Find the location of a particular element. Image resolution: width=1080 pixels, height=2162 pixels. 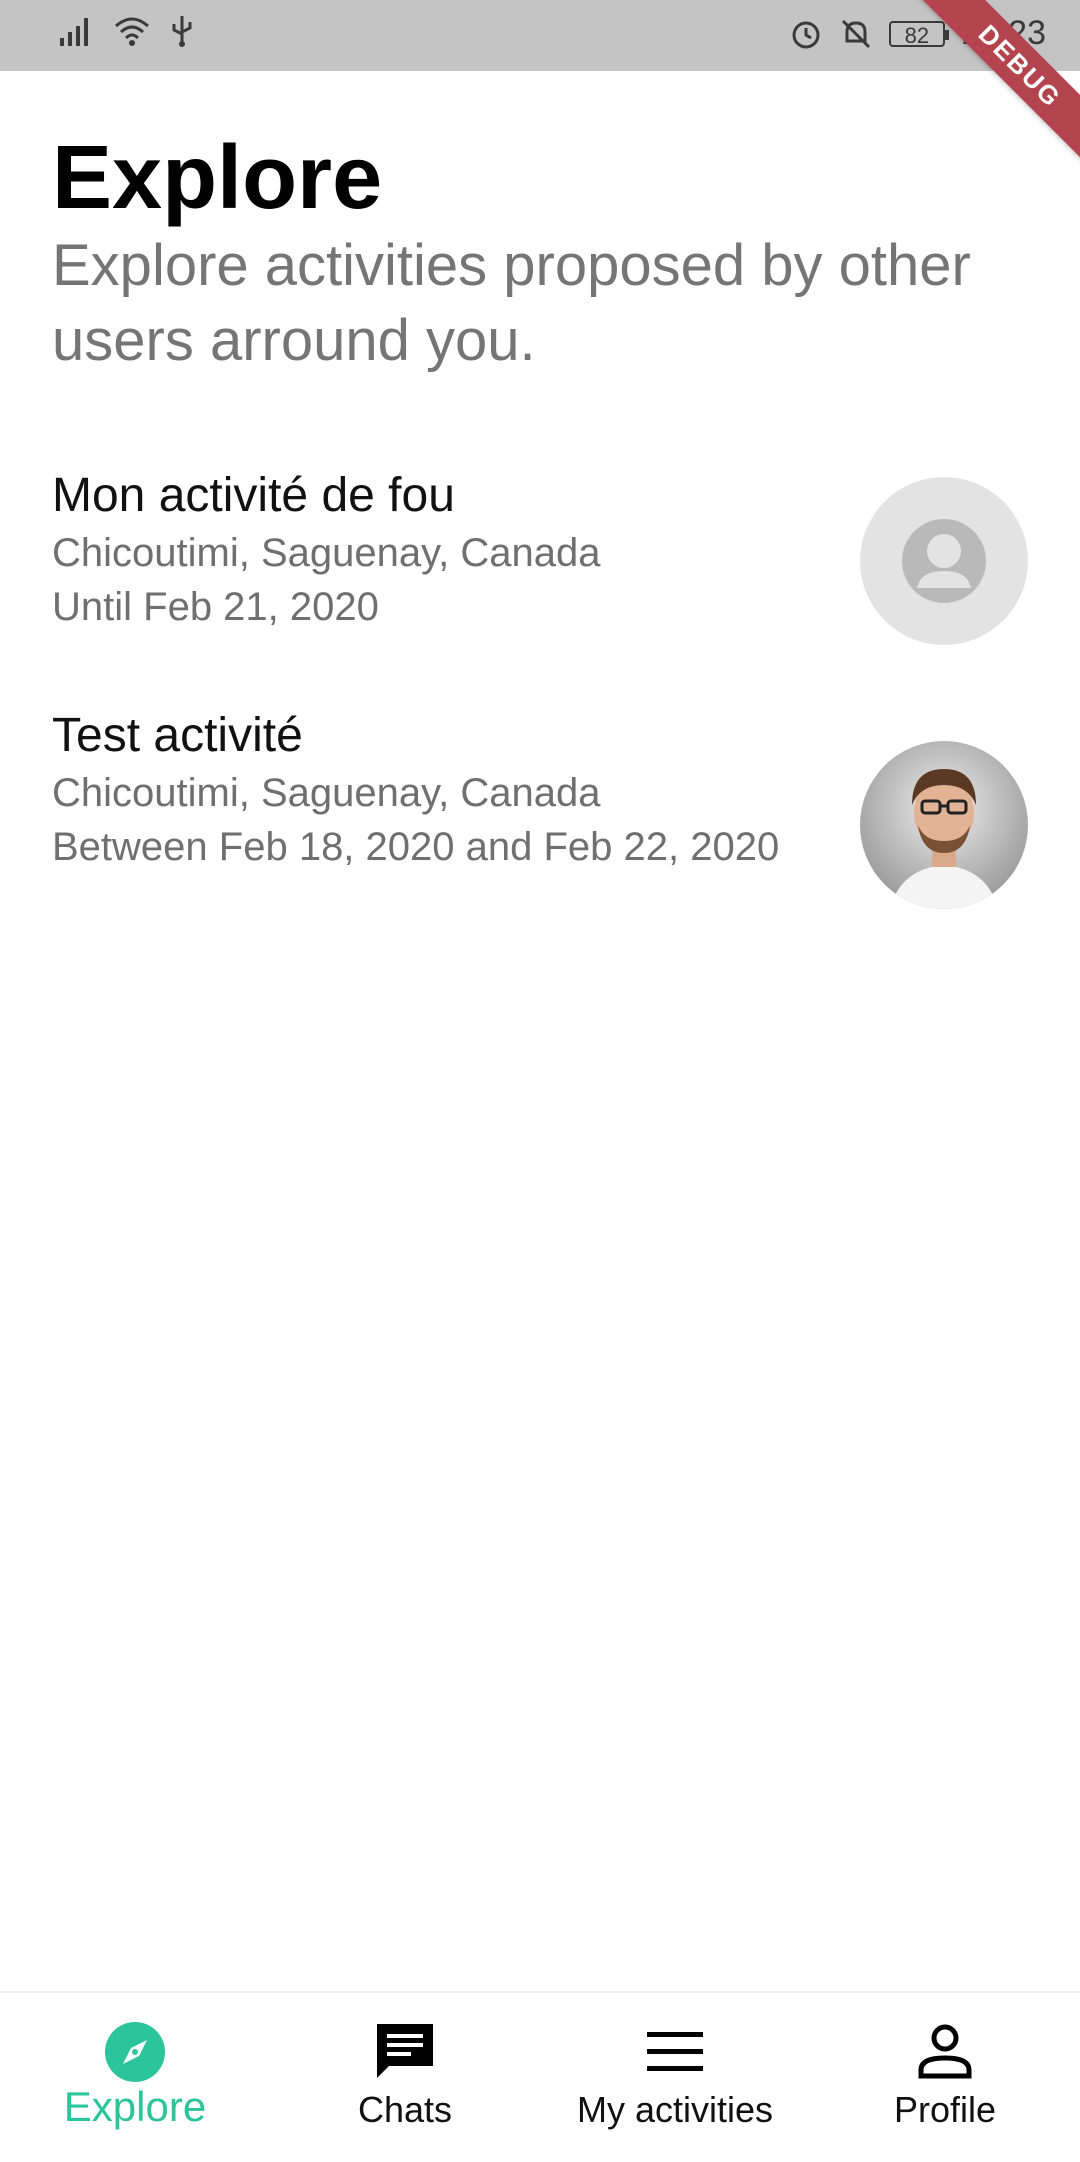

nav-chats: Chats is located at coordinates (405, 2077).